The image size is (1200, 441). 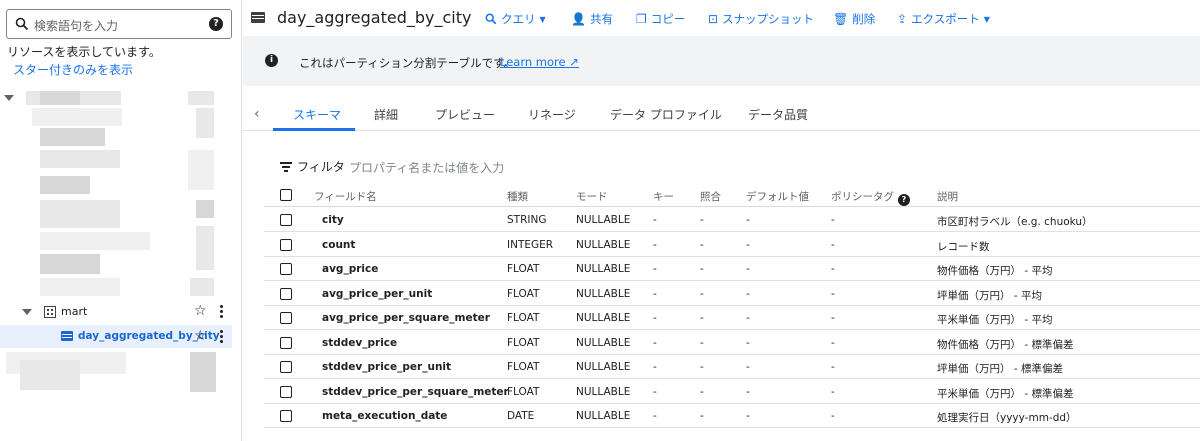 I want to click on column-header: キー, so click(x=663, y=196).